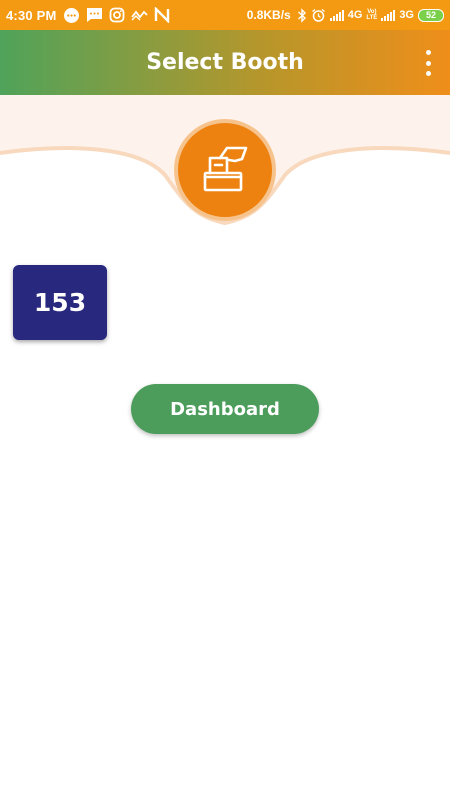  I want to click on booth-emblem, so click(225, 170).